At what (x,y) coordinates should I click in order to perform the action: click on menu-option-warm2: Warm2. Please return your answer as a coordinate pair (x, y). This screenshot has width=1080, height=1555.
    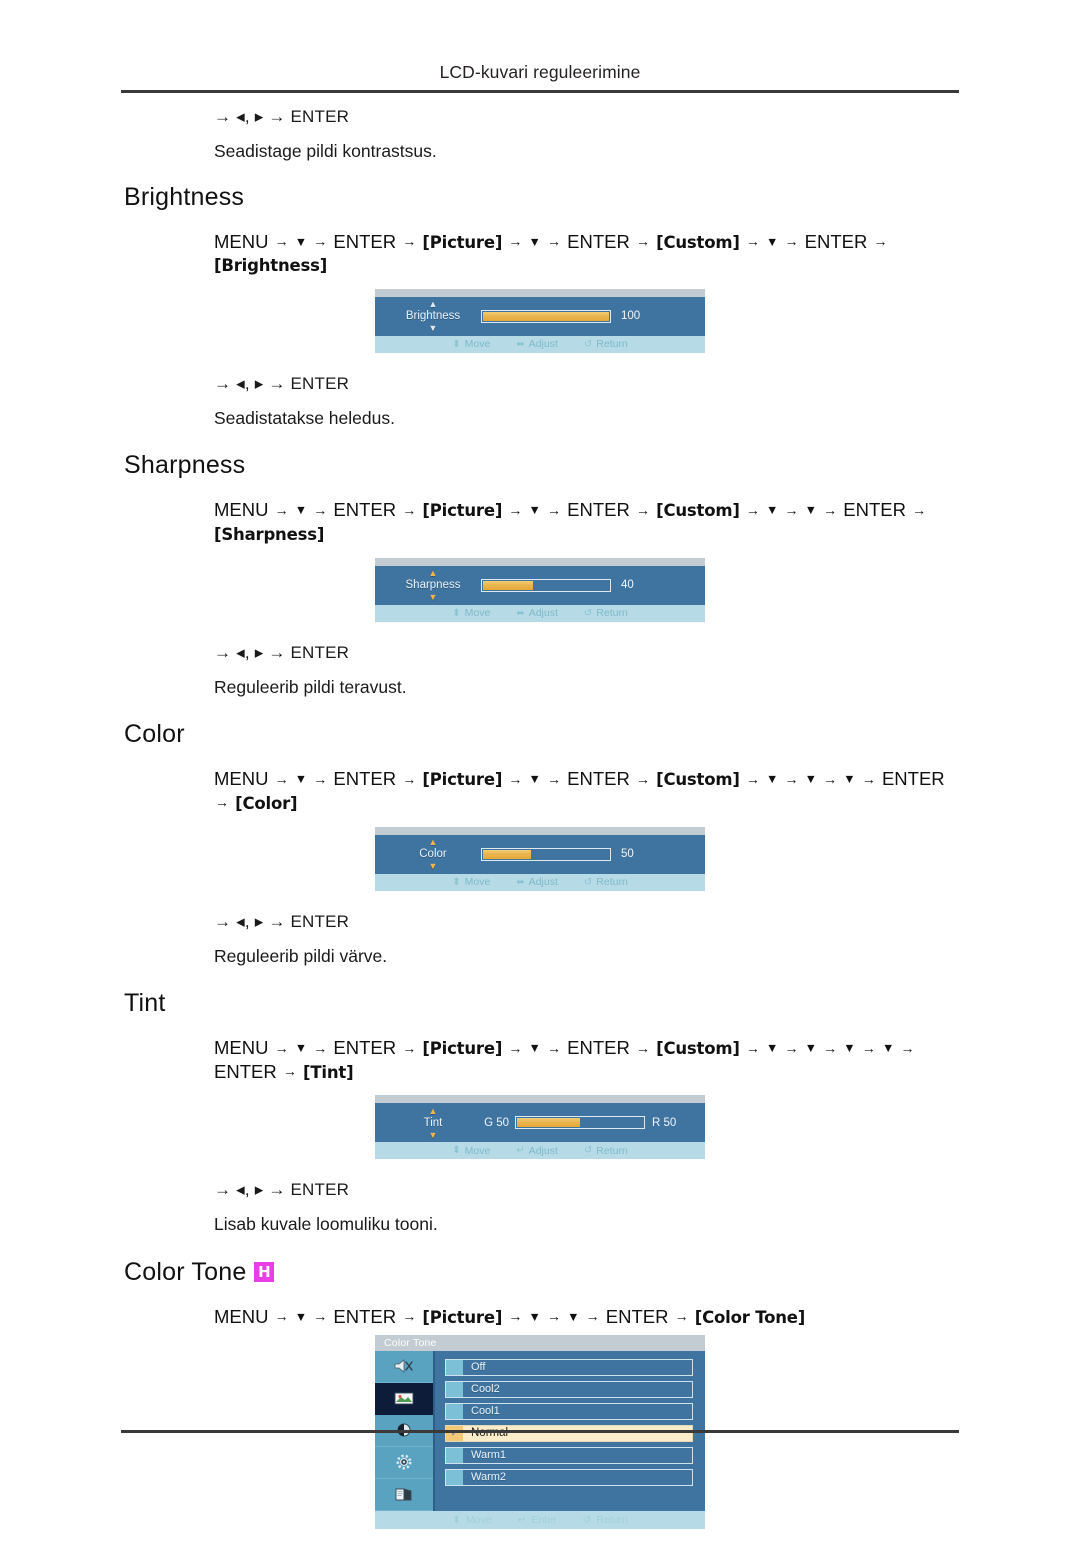
    Looking at the image, I should click on (569, 1477).